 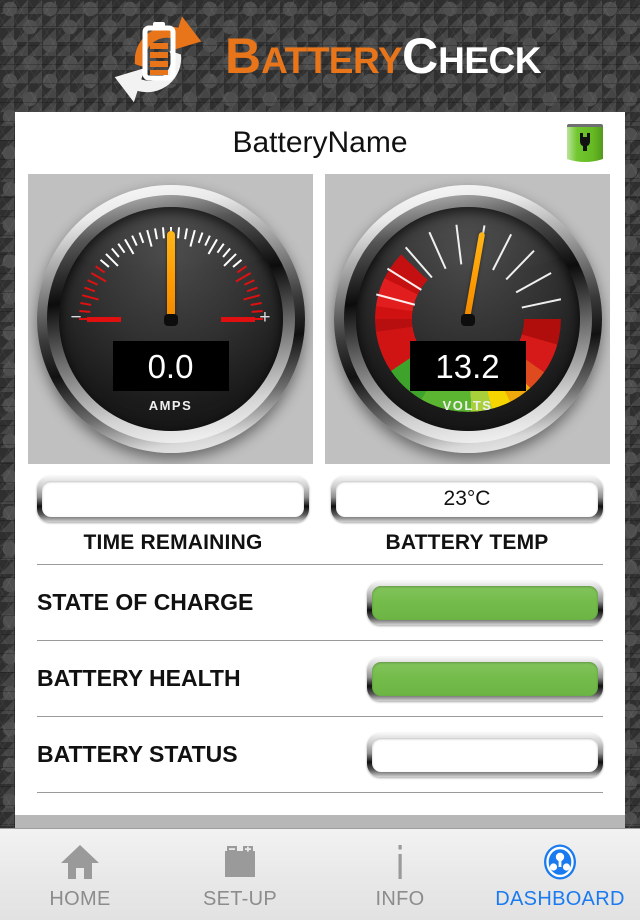 I want to click on volts-lcd-display: 13.2, so click(x=467, y=366).